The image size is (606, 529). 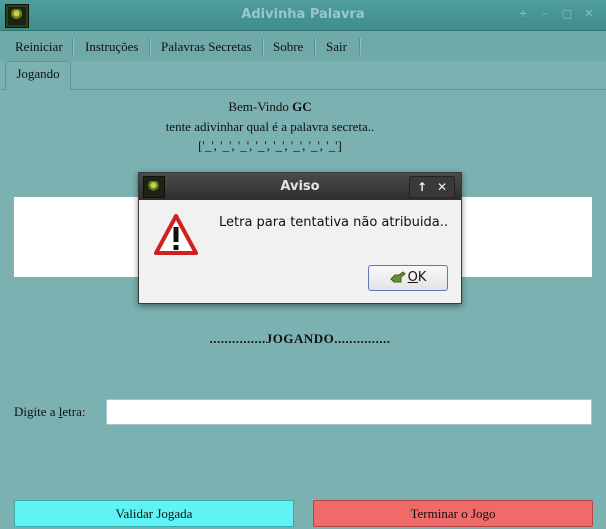 What do you see at coordinates (523, 14) in the screenshot?
I see `pin-icon: +` at bounding box center [523, 14].